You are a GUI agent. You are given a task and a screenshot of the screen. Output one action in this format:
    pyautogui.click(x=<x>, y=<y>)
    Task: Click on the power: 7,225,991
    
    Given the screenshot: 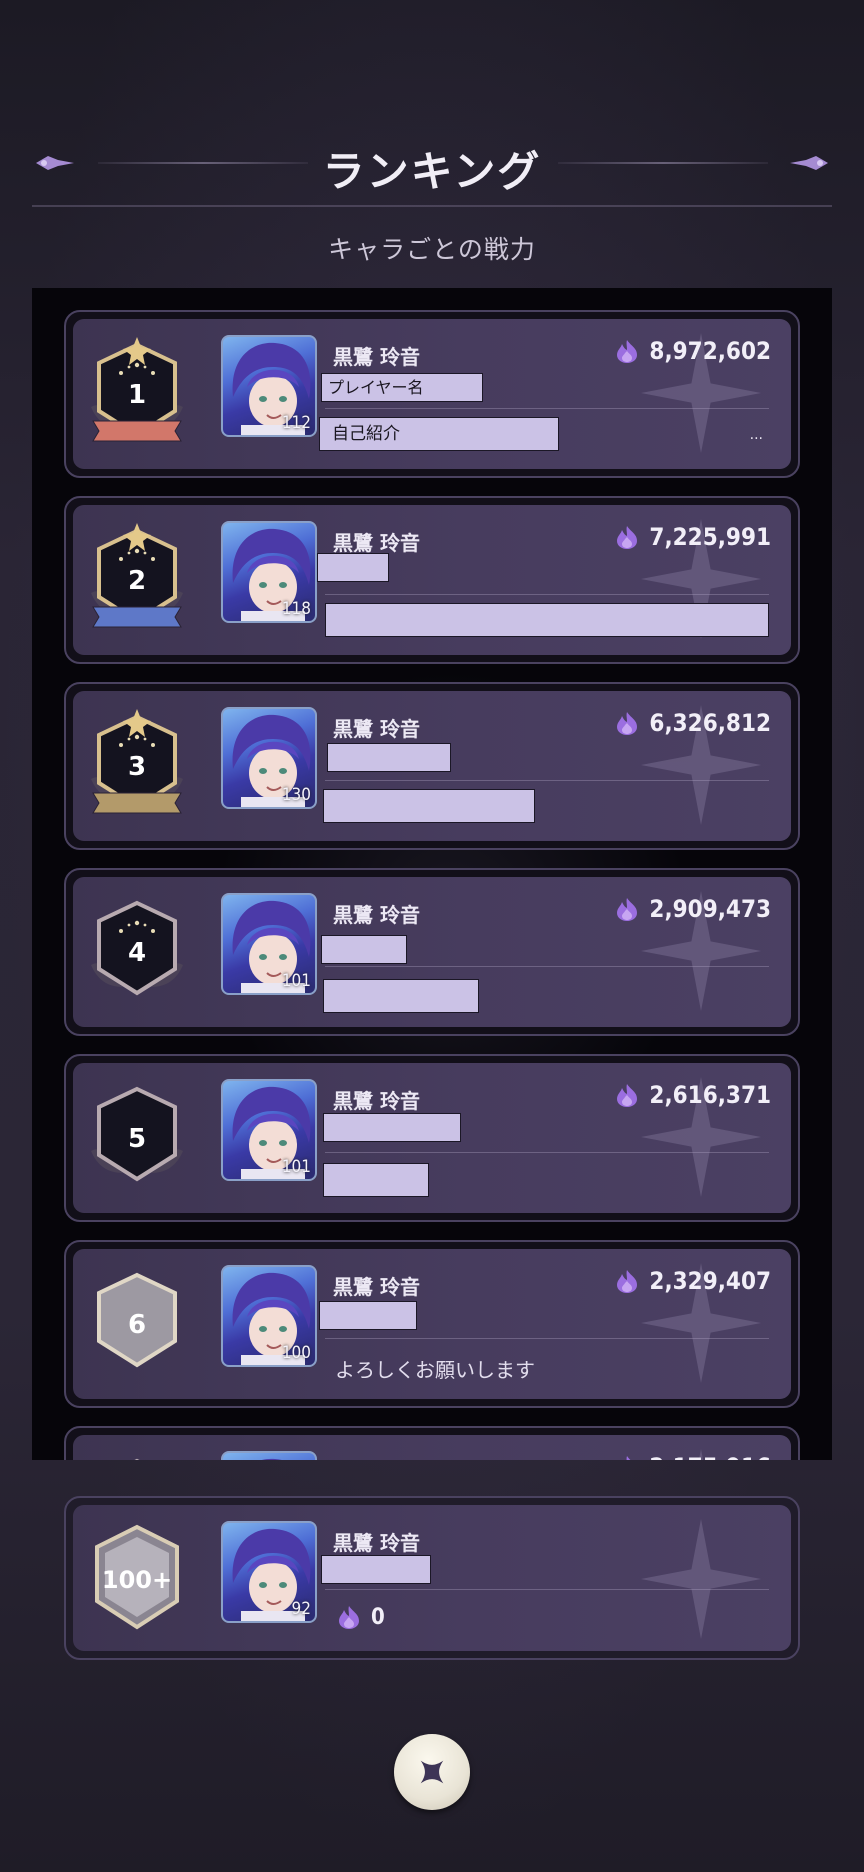 What is the action you would take?
    pyautogui.click(x=692, y=537)
    